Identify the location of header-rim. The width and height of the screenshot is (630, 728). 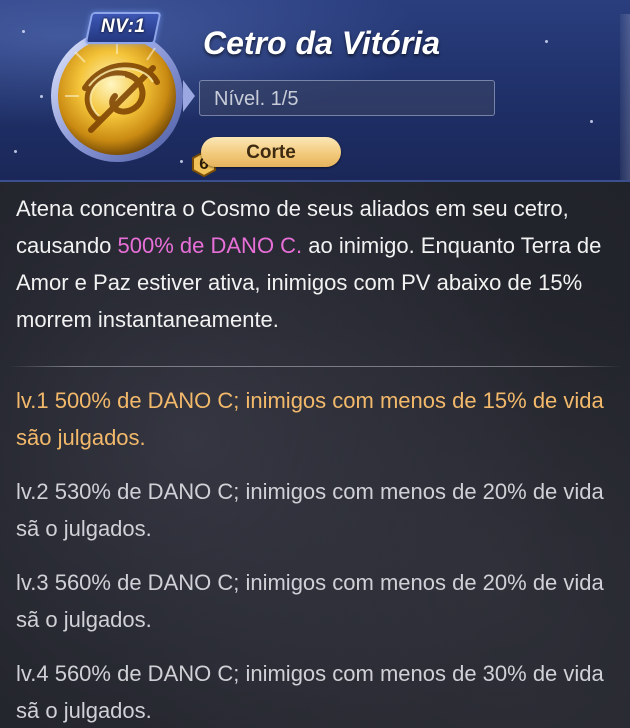
(625, 97).